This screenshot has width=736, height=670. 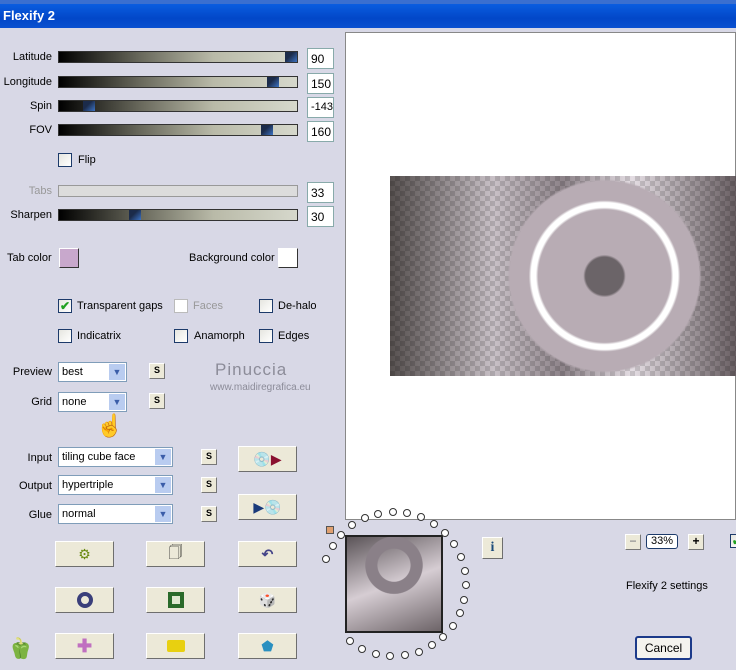 I want to click on lego-brick-icon, so click(x=175, y=646).